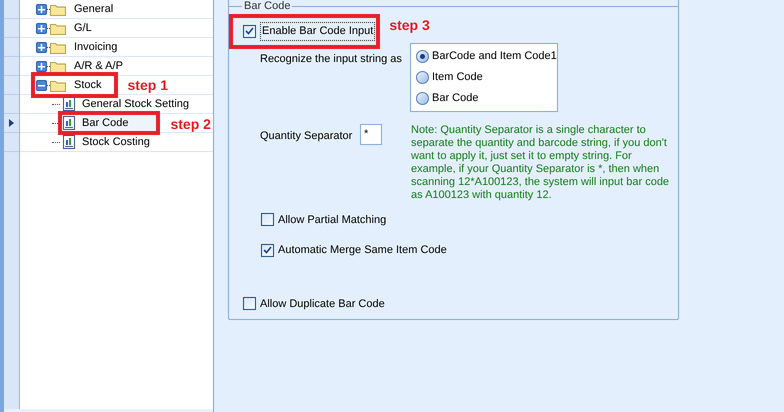 Image resolution: width=784 pixels, height=412 pixels. Describe the element at coordinates (190, 124) in the screenshot. I see `step-label: step 2` at that location.